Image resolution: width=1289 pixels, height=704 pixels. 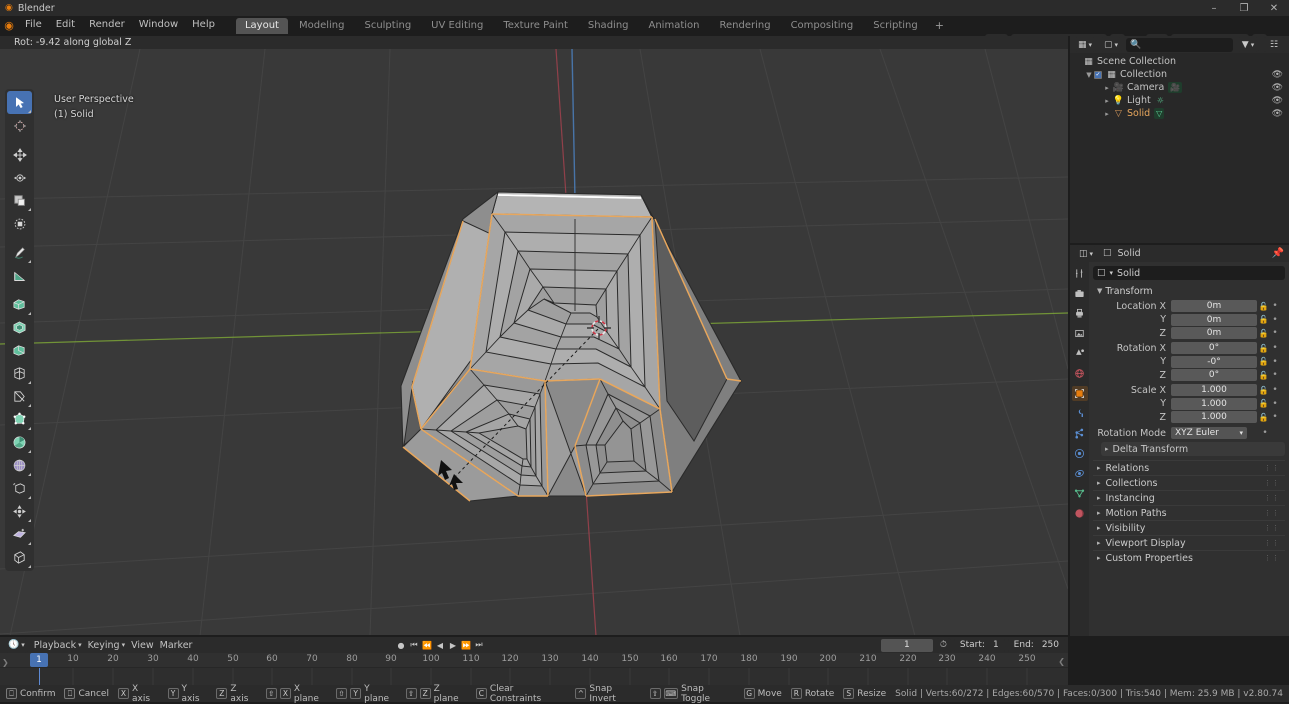 What do you see at coordinates (1080, 313) in the screenshot?
I see `output-tab` at bounding box center [1080, 313].